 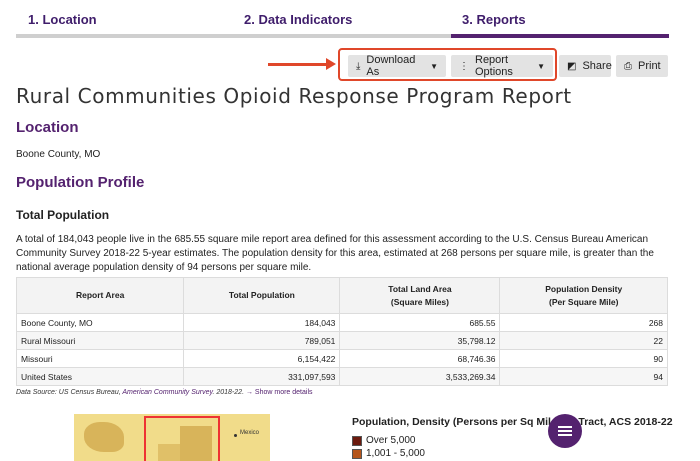 I want to click on kebab-icon: ⋮, so click(x=464, y=66).